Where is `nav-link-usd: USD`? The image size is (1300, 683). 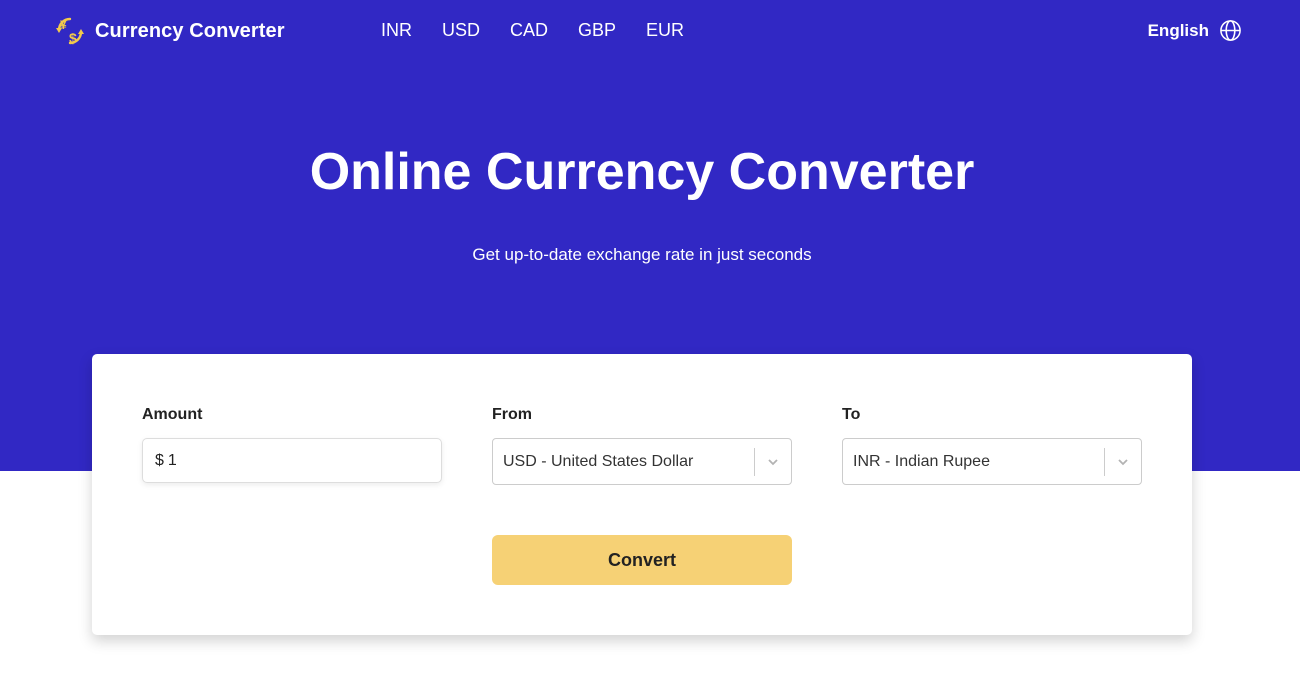 nav-link-usd: USD is located at coordinates (461, 30).